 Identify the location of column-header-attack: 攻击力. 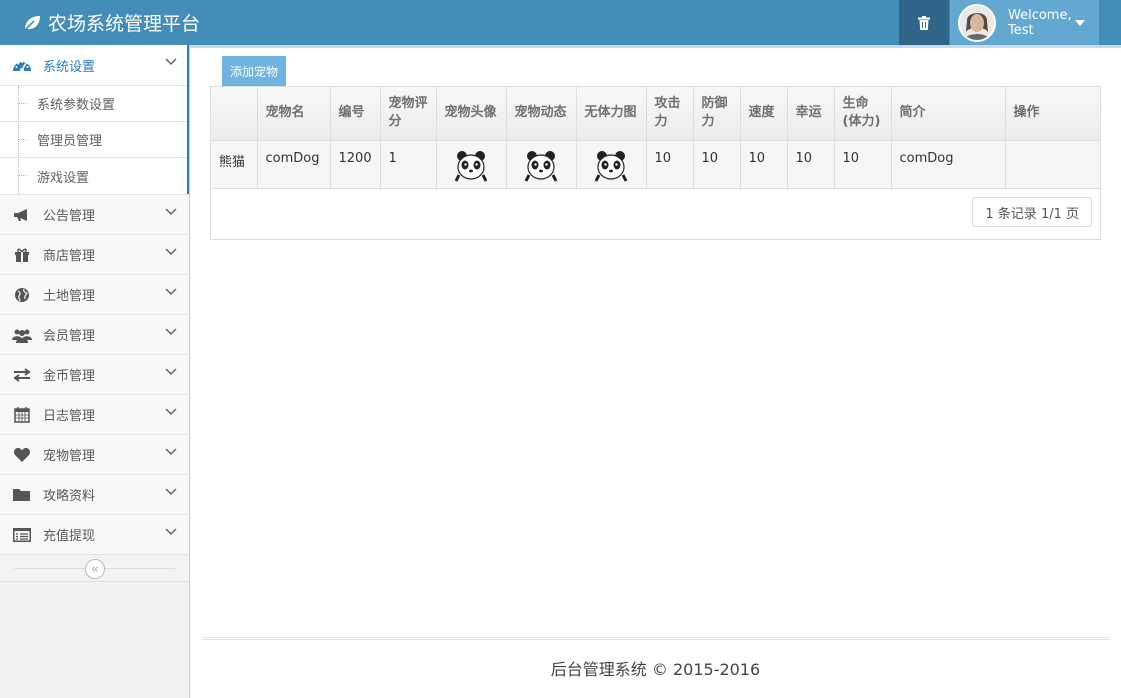
(670, 114).